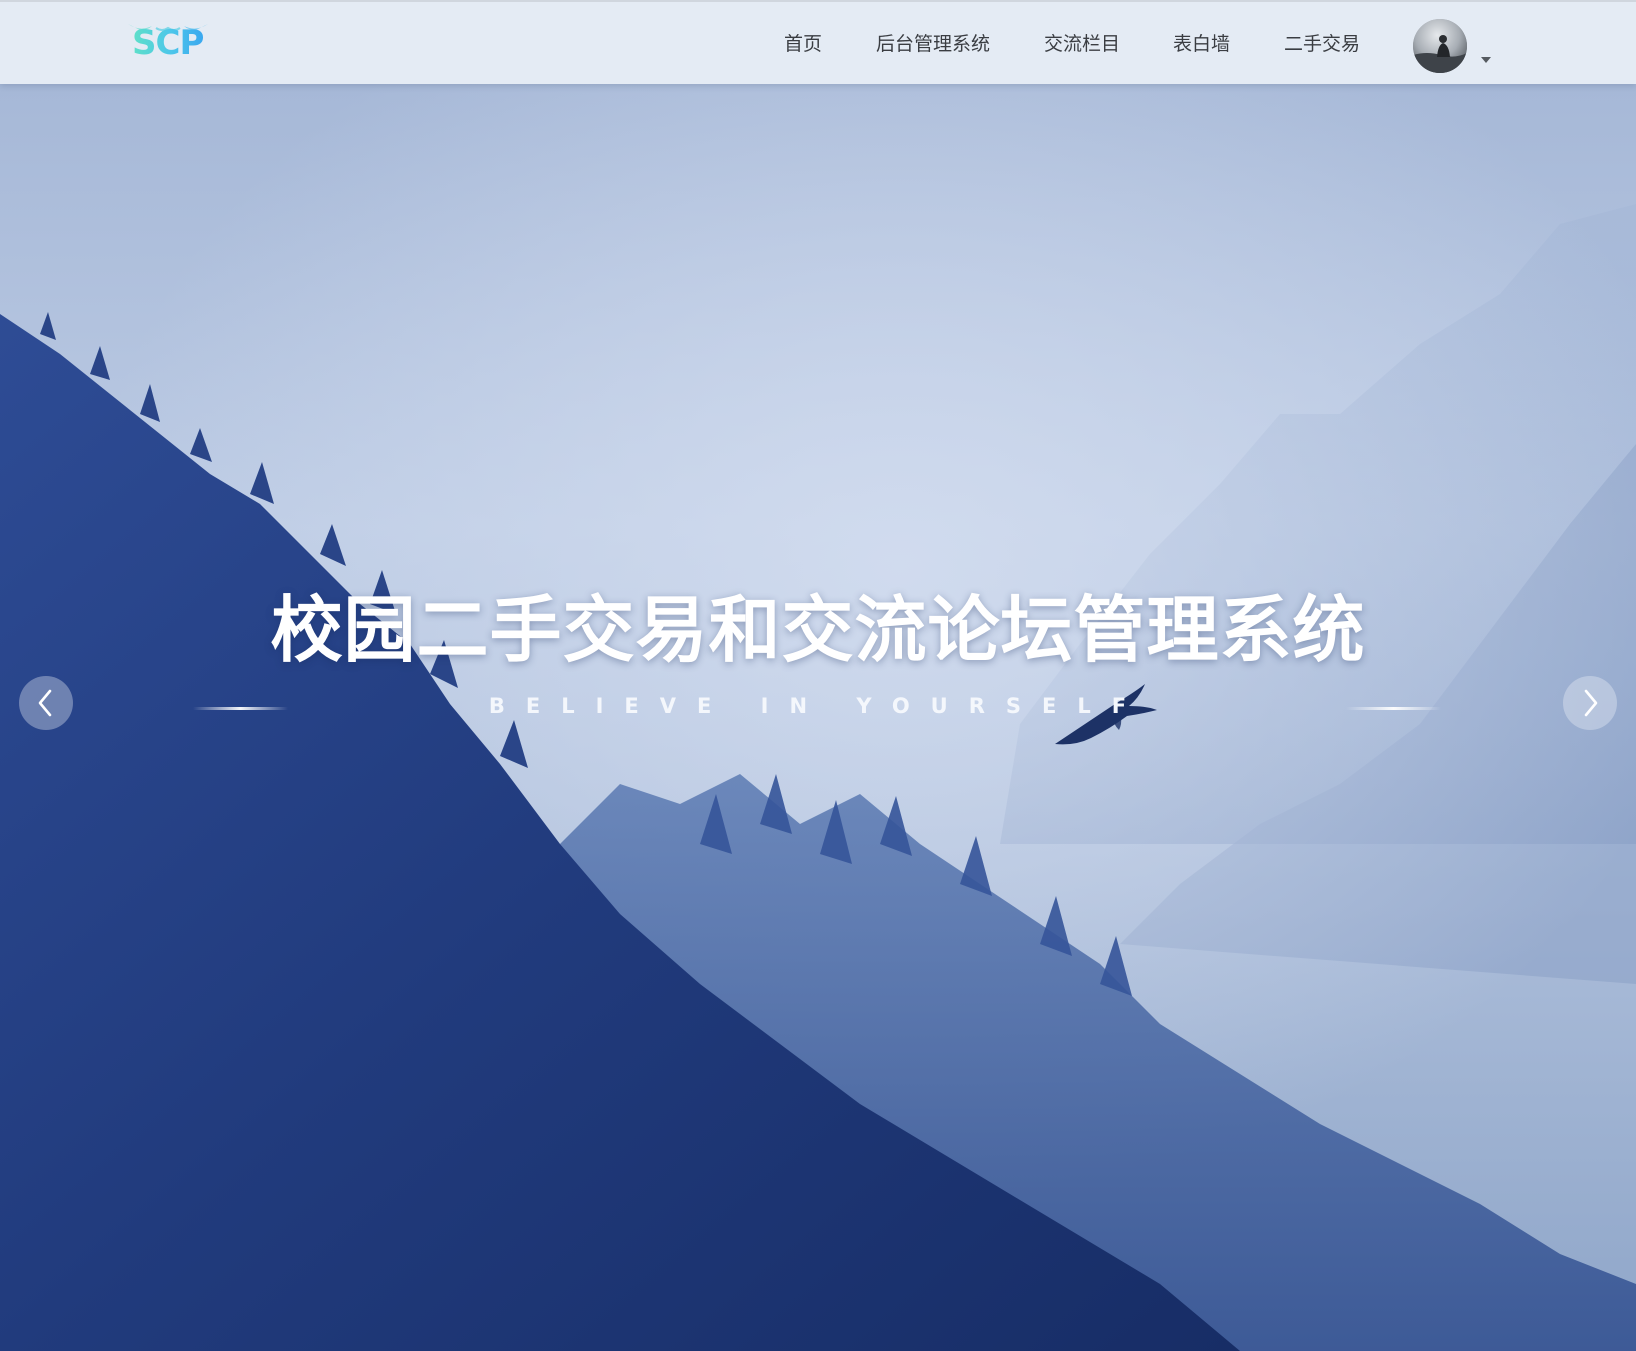 Image resolution: width=1636 pixels, height=1351 pixels. What do you see at coordinates (803, 44) in the screenshot?
I see `nav-home: 首页` at bounding box center [803, 44].